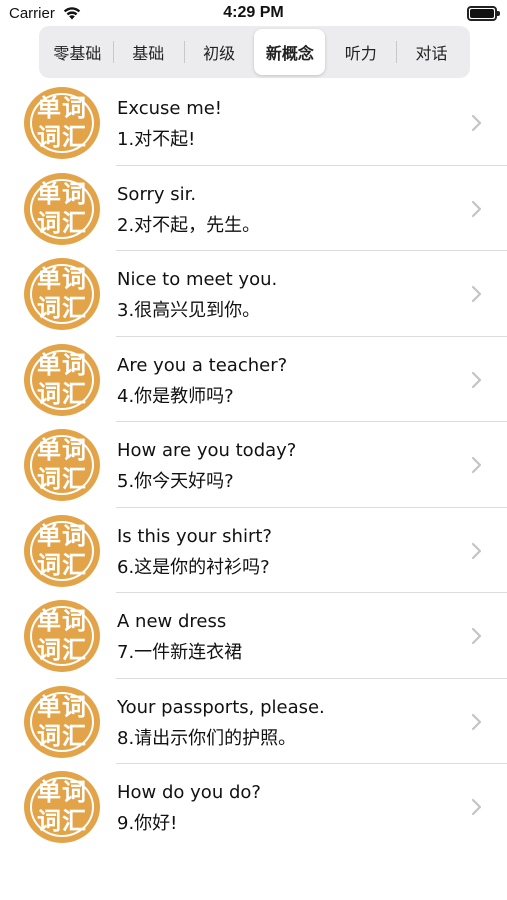 Image resolution: width=507 pixels, height=900 pixels. I want to click on clock: 4:29 PM, so click(253, 12).